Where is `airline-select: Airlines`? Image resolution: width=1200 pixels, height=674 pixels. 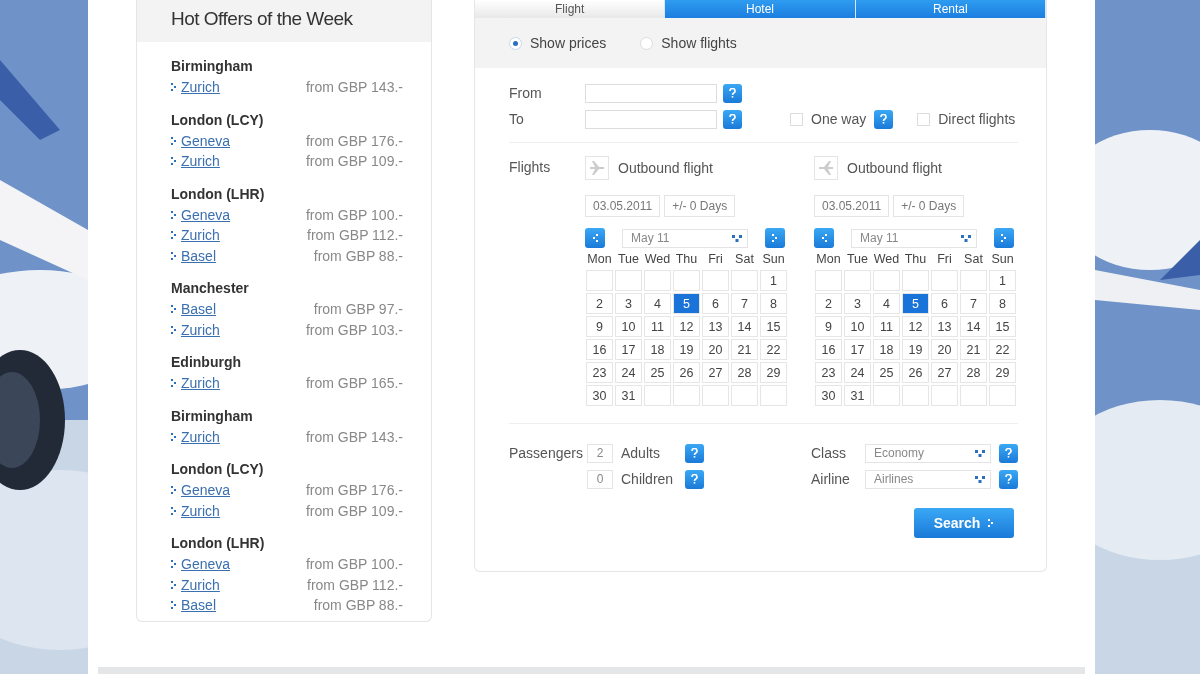
airline-select: Airlines is located at coordinates (928, 479).